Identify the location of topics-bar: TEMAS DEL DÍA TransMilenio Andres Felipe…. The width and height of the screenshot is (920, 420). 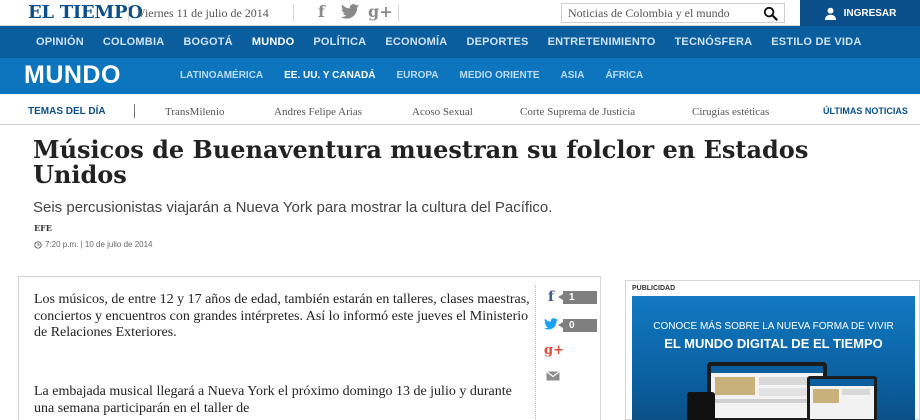
(460, 113).